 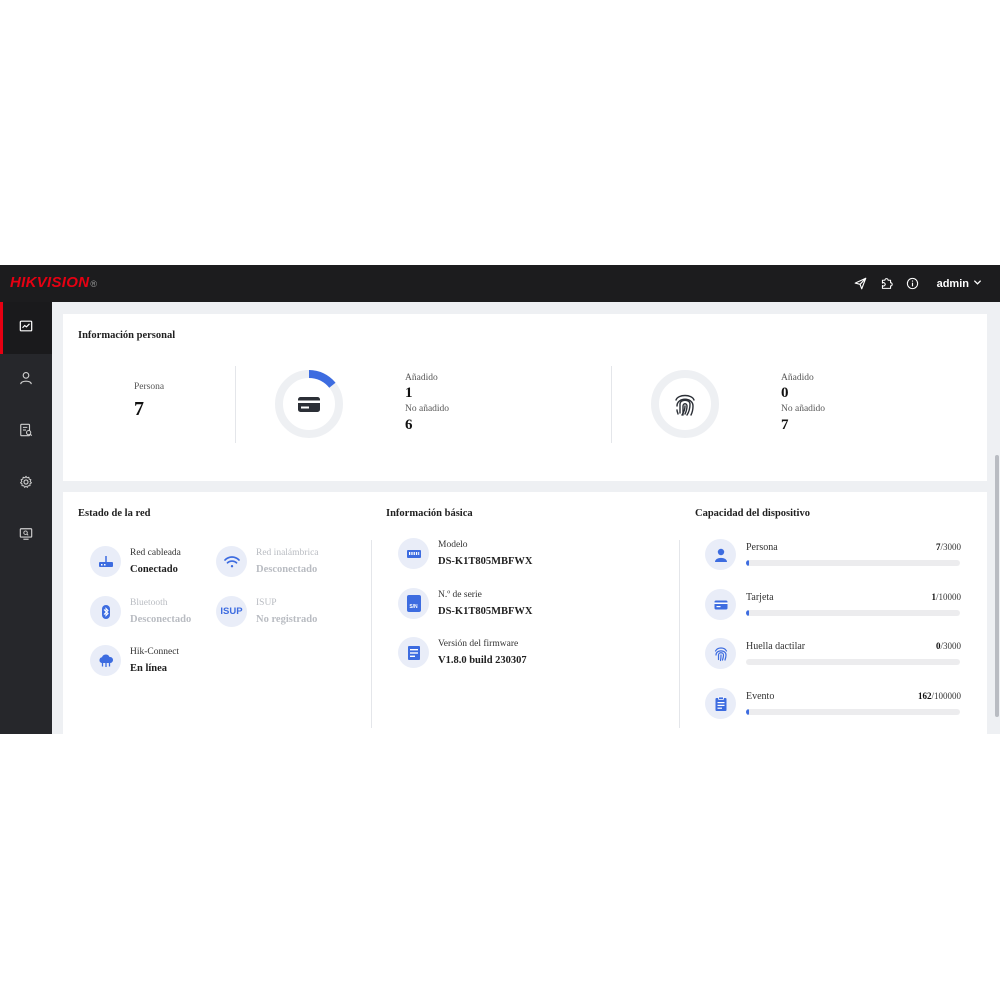 I want to click on network-status: Conectado, so click(x=154, y=569).